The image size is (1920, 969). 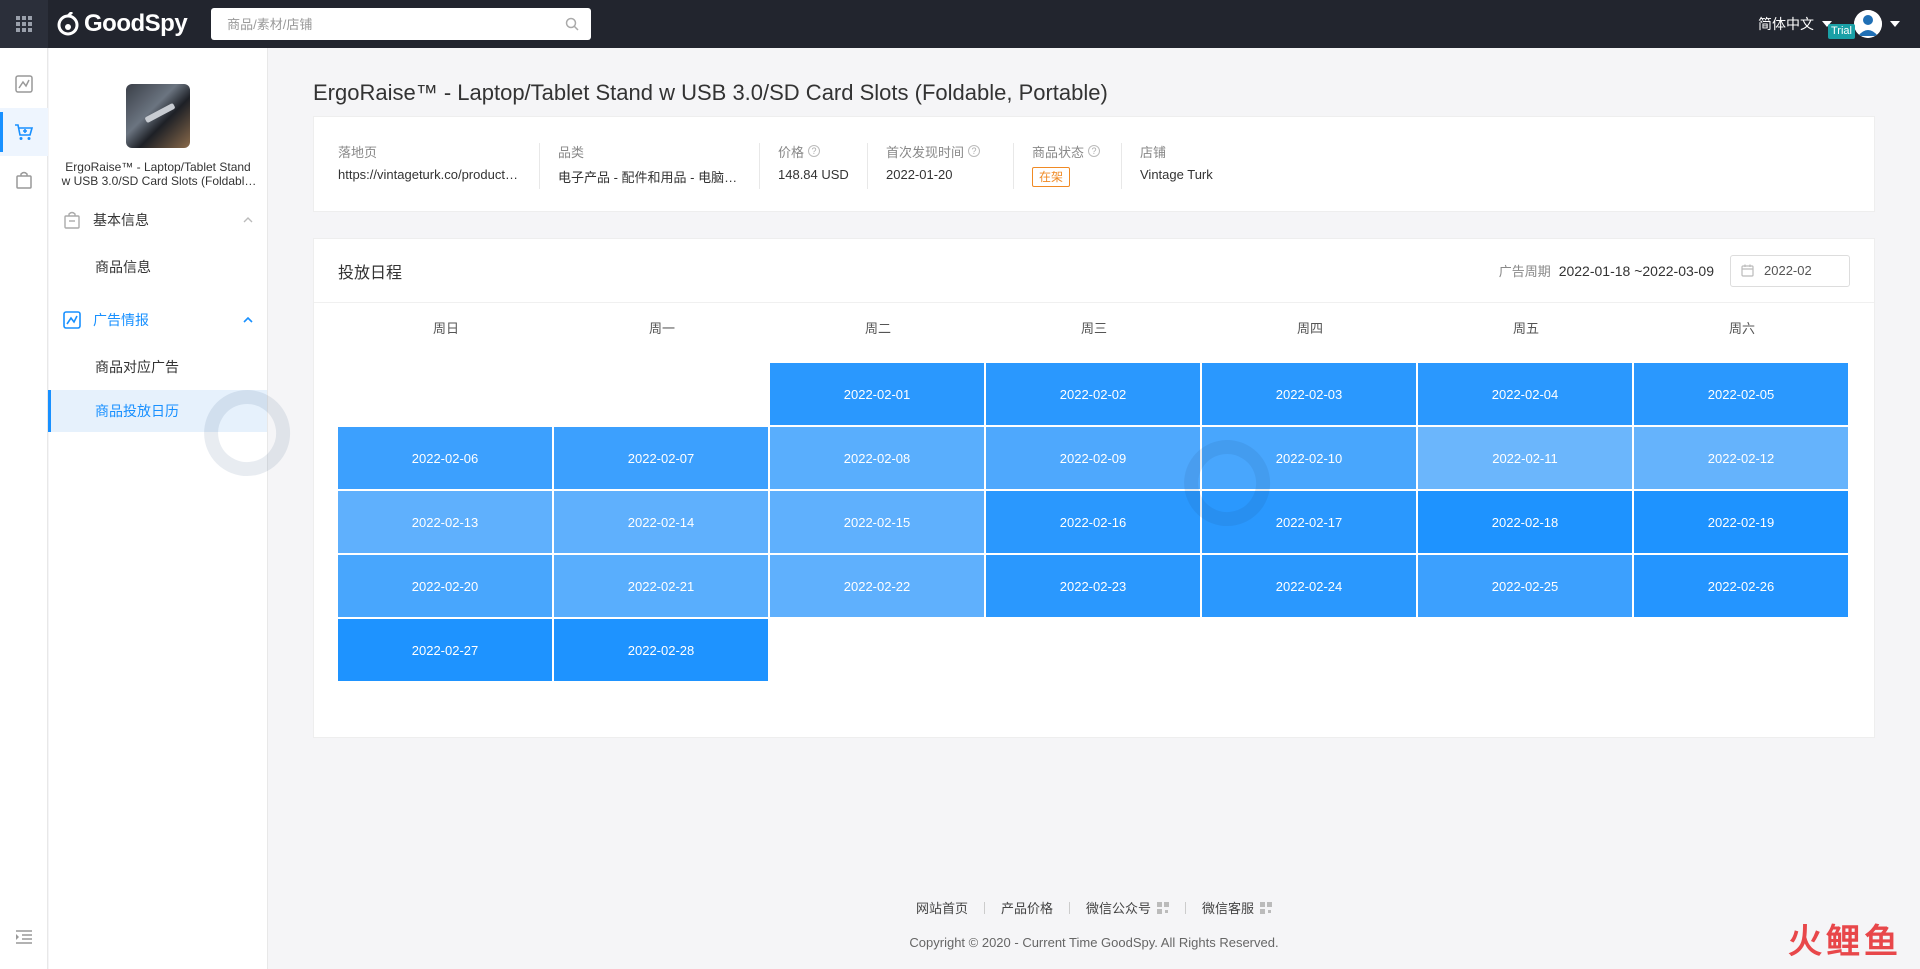 I want to click on status-value: 在架, so click(x=1067, y=177).